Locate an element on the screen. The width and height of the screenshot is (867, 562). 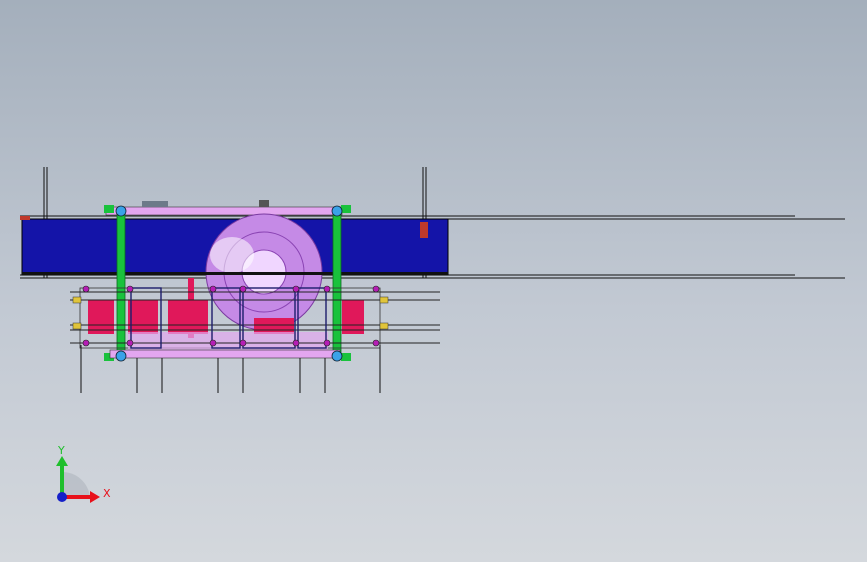
triad-y-arrow is located at coordinates (62, 461).